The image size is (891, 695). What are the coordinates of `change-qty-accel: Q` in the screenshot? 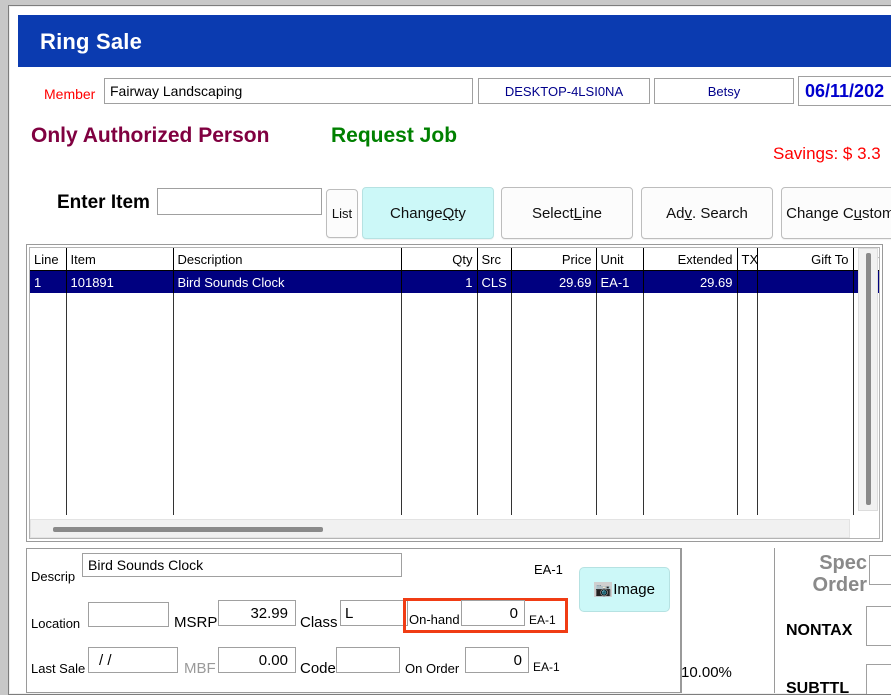 It's located at (448, 213).